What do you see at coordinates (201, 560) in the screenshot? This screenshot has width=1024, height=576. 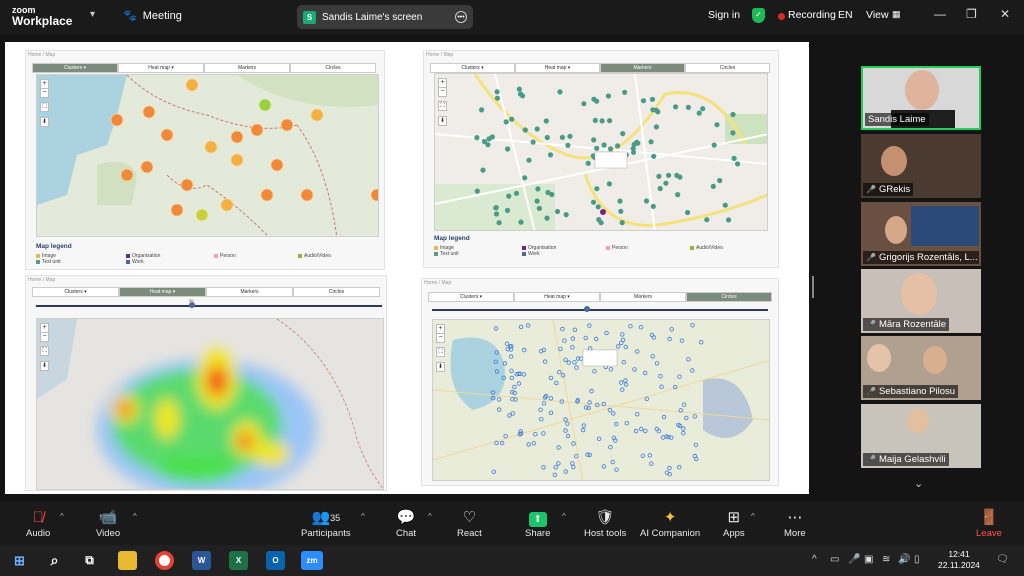 I see `word-icon: W` at bounding box center [201, 560].